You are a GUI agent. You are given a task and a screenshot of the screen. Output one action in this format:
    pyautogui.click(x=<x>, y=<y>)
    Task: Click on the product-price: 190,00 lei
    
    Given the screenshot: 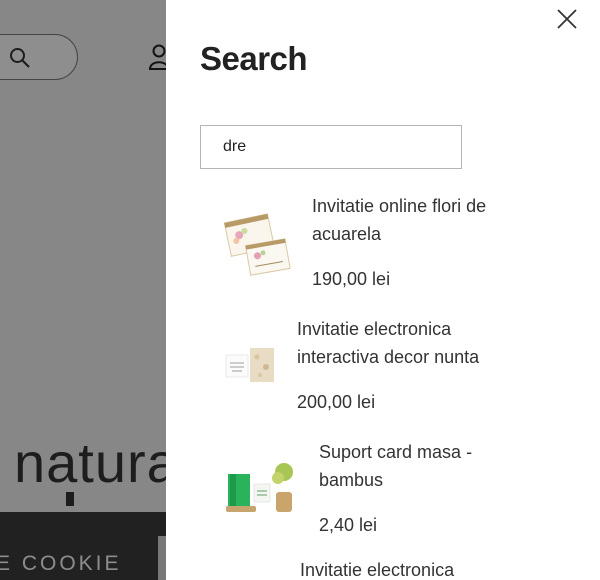 What is the action you would take?
    pyautogui.click(x=351, y=279)
    